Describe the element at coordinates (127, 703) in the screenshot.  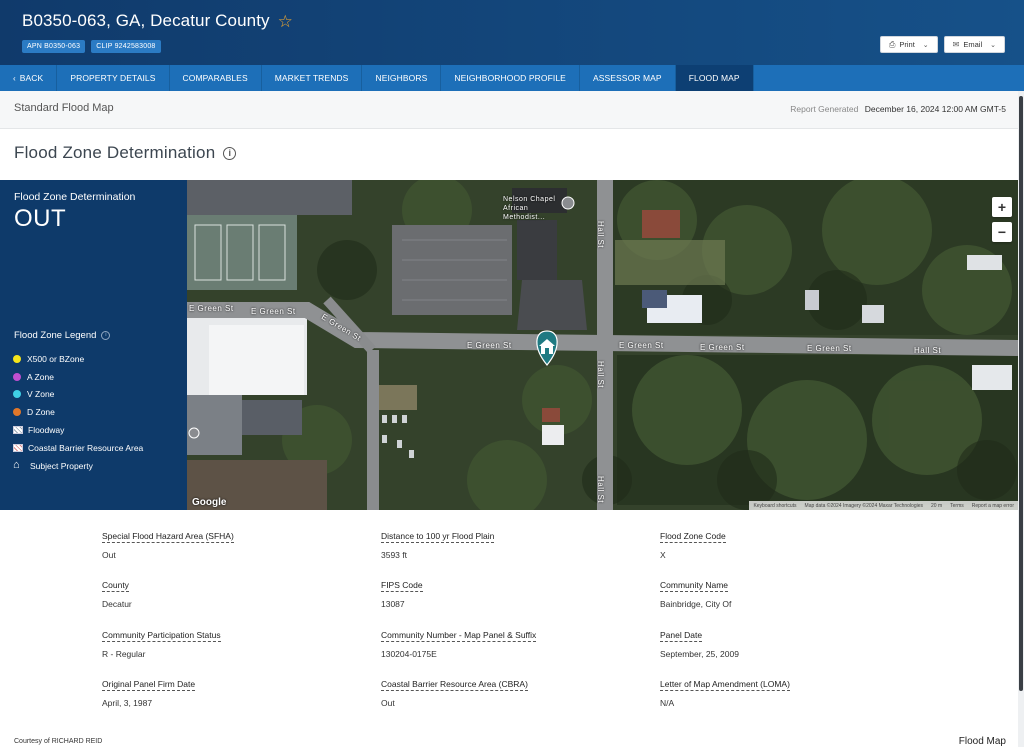
I see `detail-value: April, 3, 1987` at that location.